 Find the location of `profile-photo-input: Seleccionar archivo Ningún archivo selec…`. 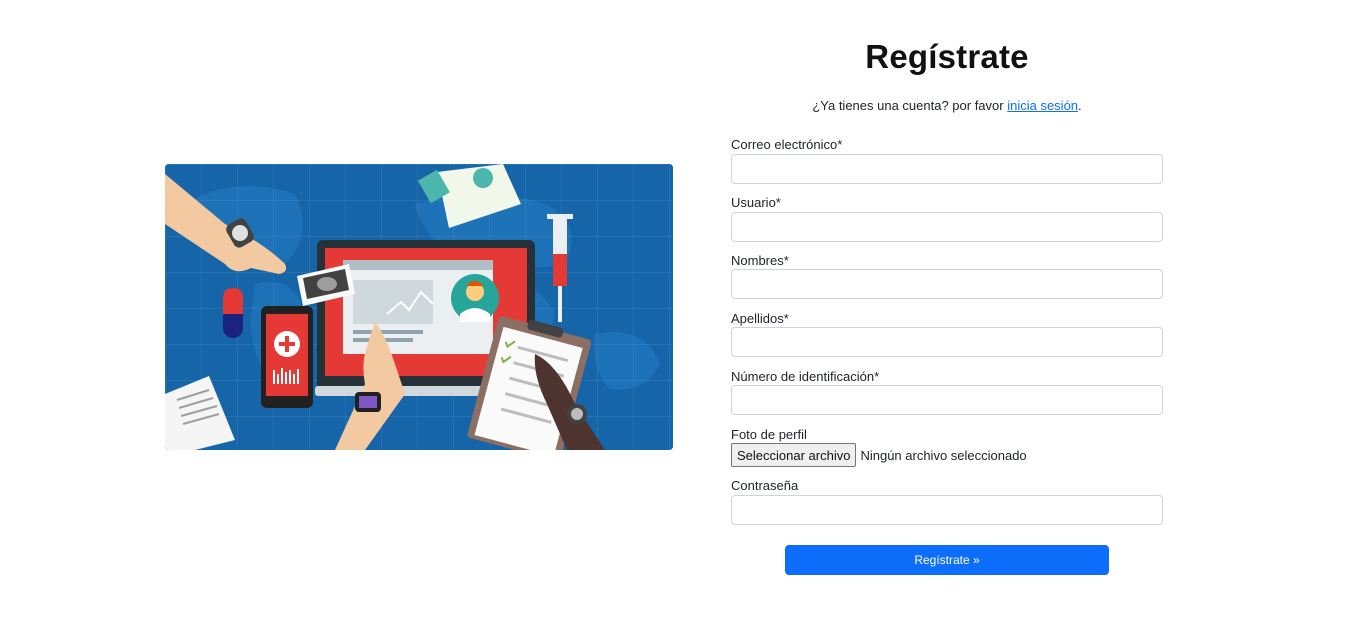

profile-photo-input: Seleccionar archivo Ningún archivo selec… is located at coordinates (879, 455).